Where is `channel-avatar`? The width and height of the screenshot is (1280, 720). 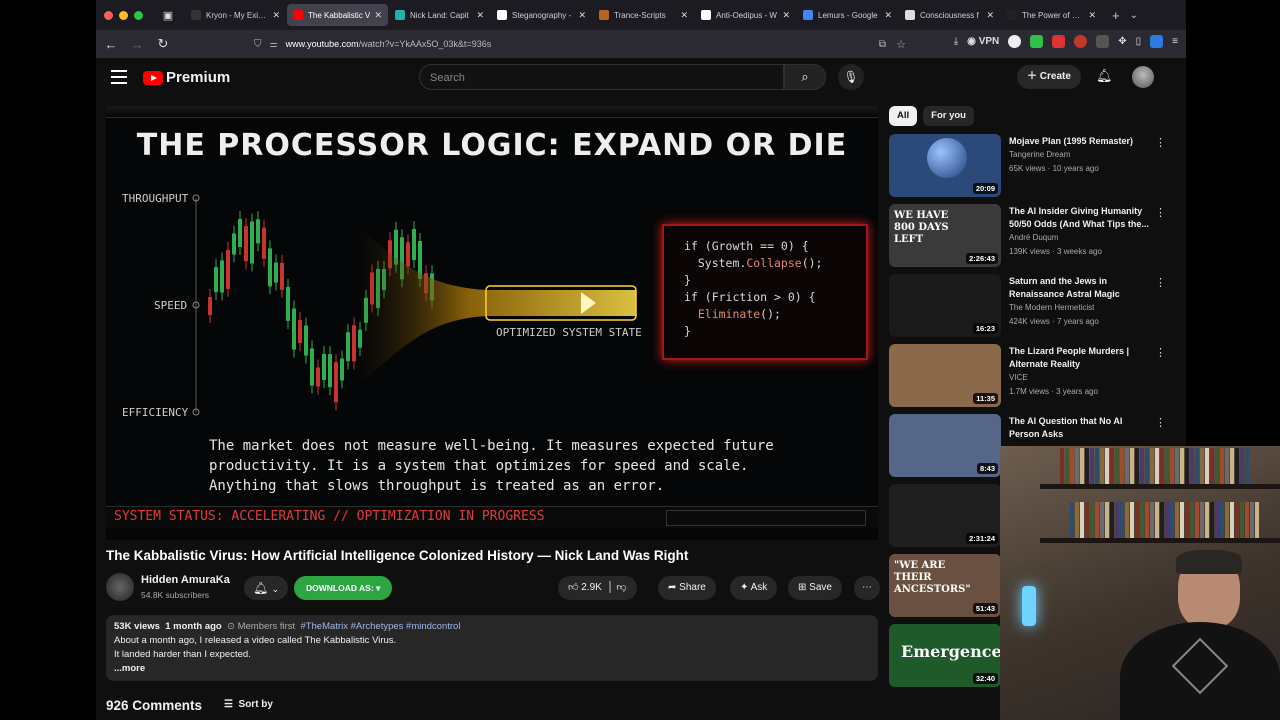 channel-avatar is located at coordinates (120, 587).